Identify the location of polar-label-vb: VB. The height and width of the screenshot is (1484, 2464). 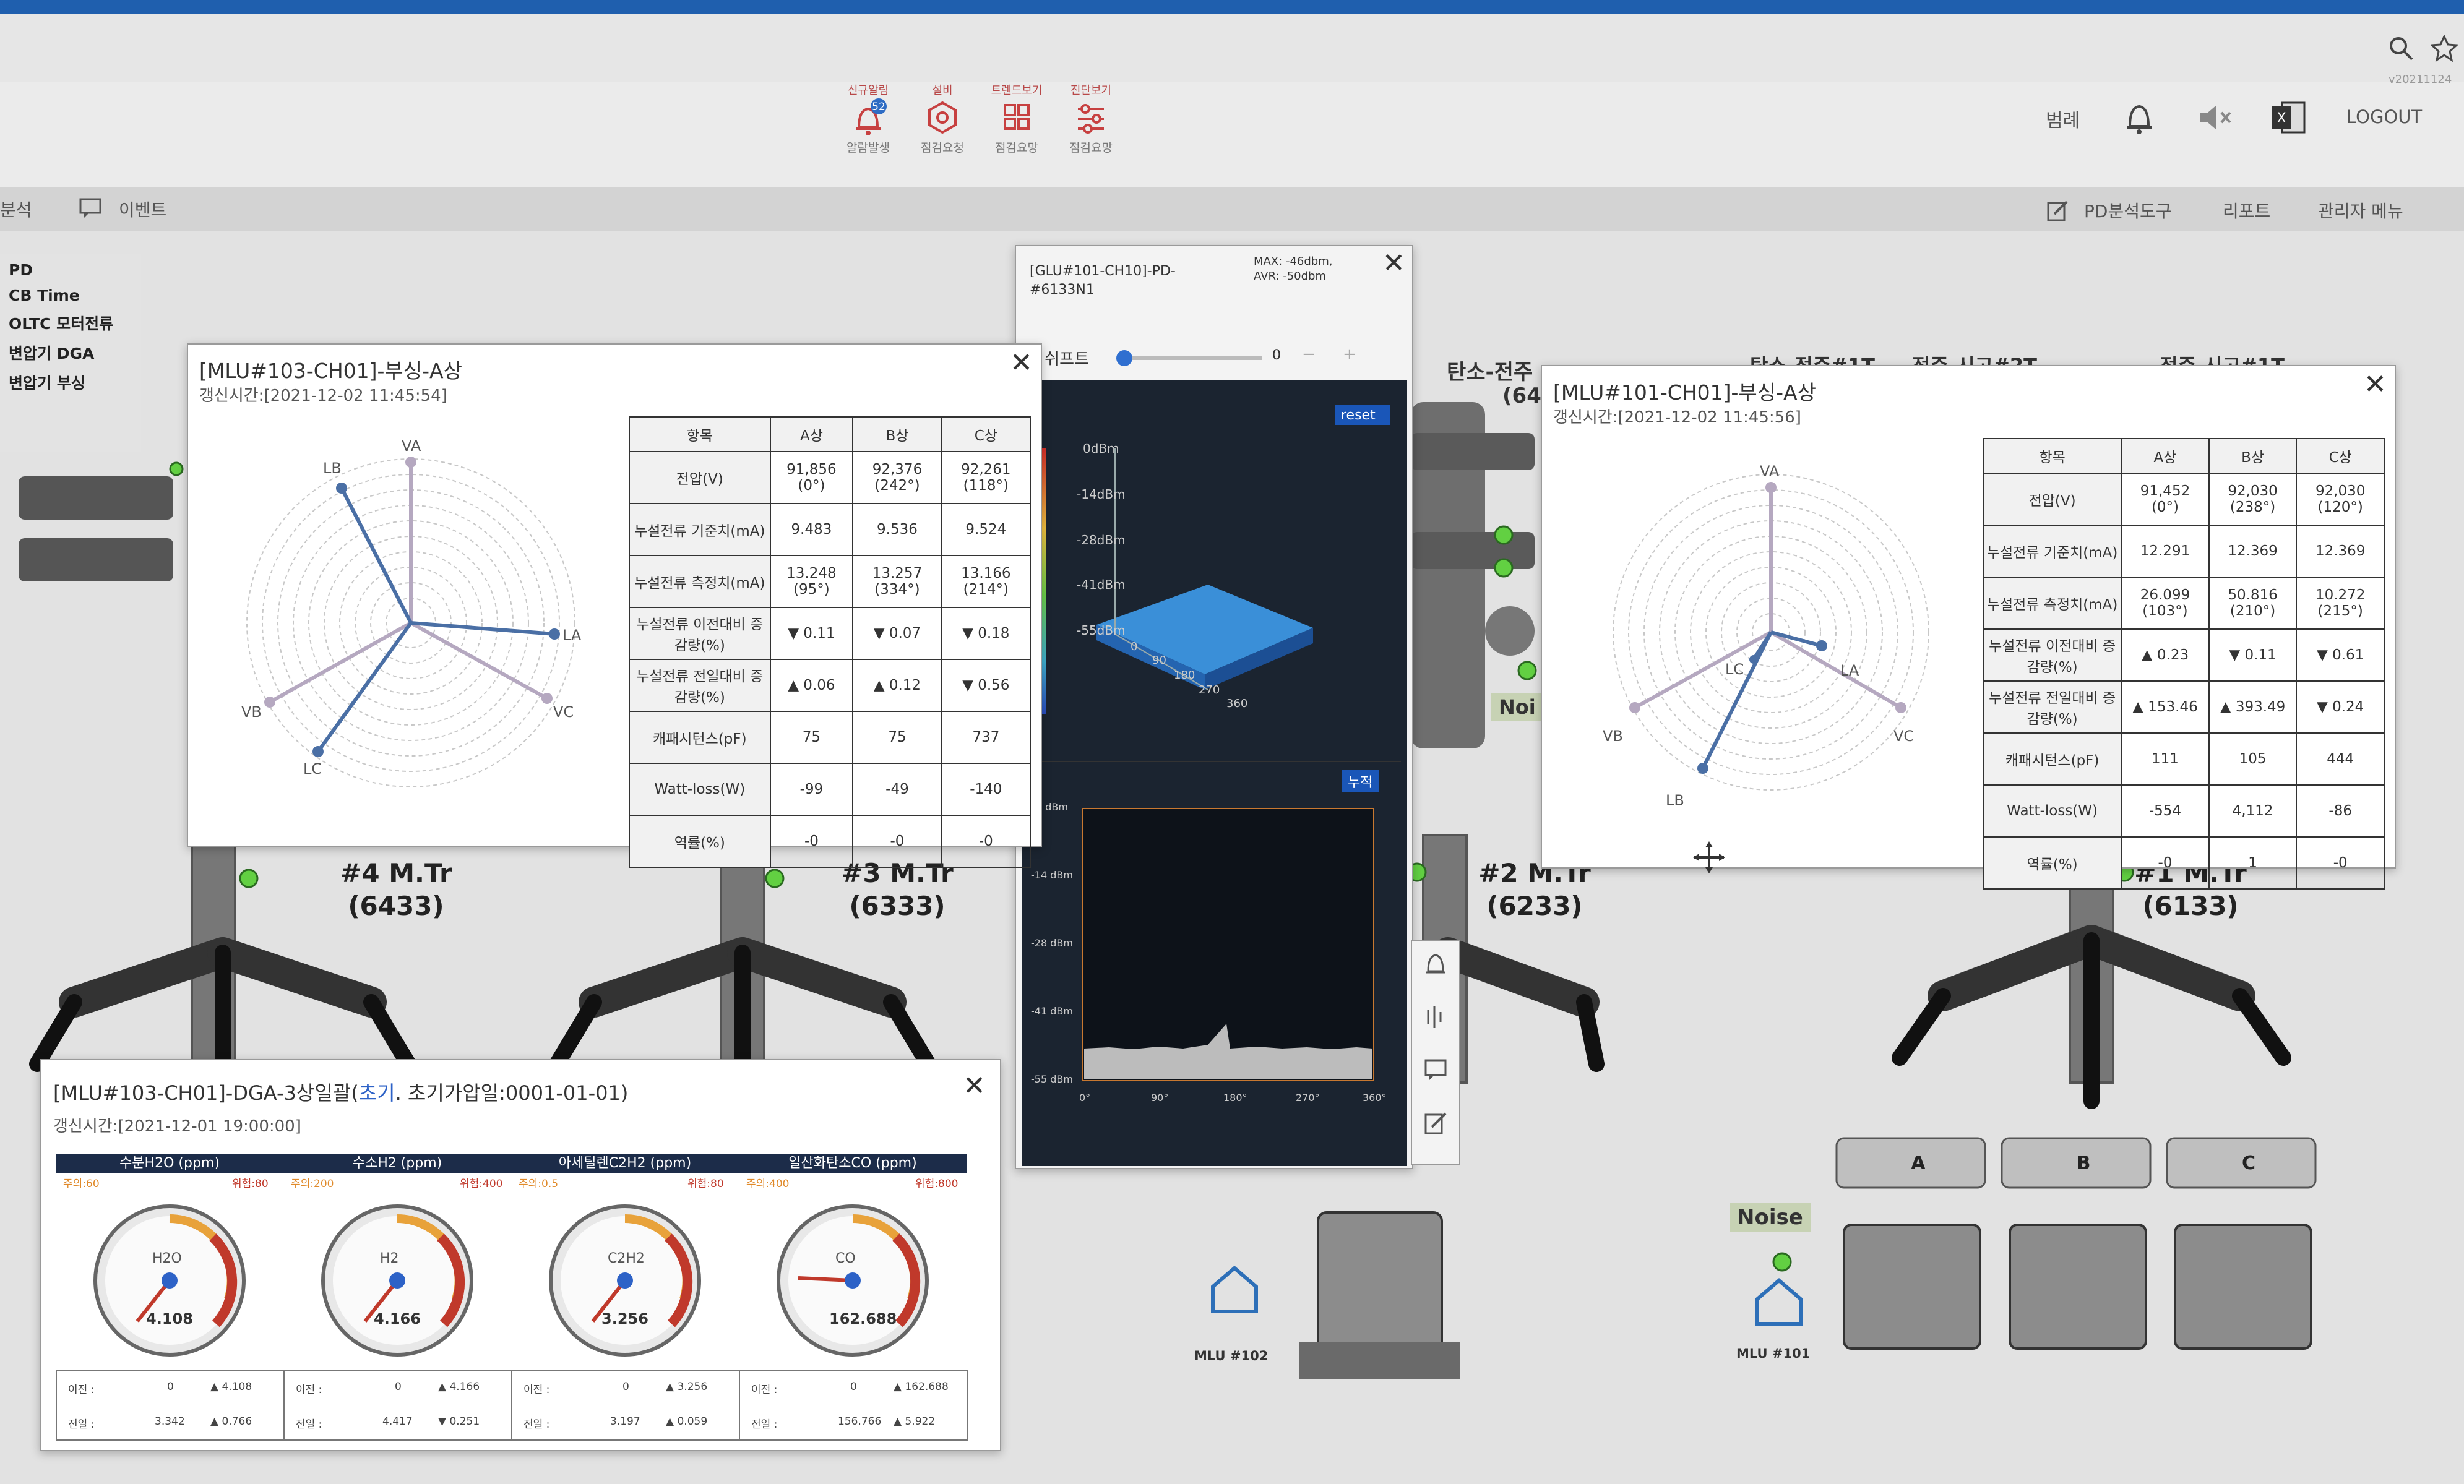
(251, 712).